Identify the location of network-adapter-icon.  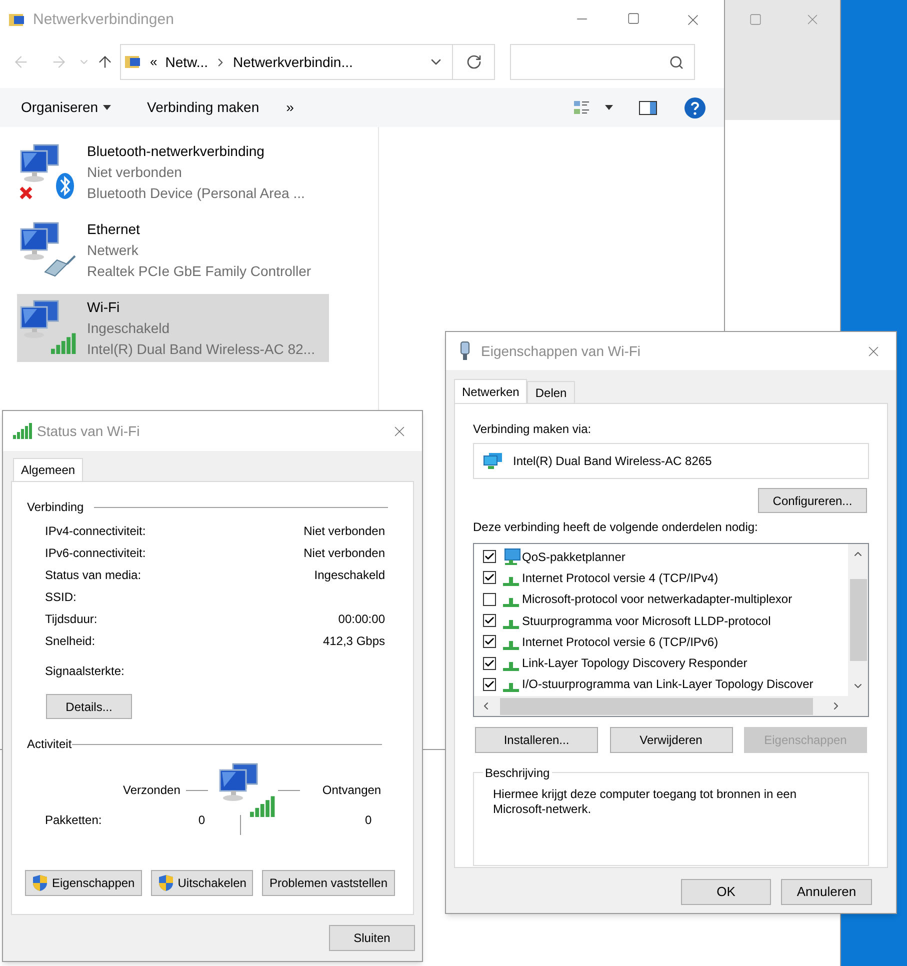
(493, 461).